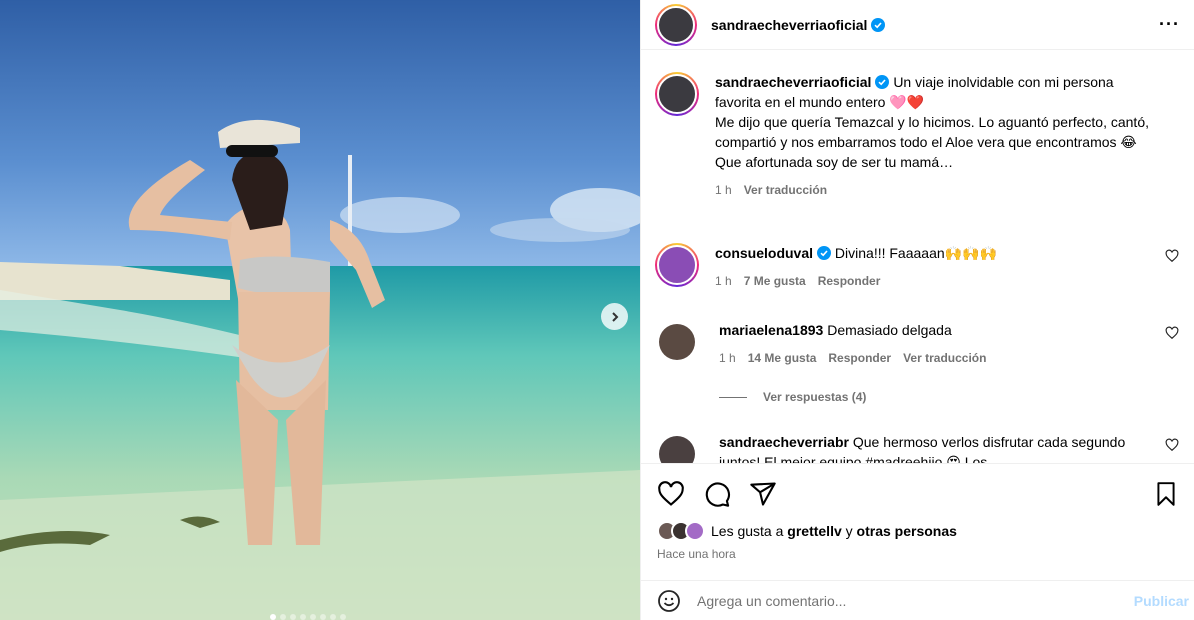  I want to click on comment-text: Demasiado delgada, so click(889, 330).